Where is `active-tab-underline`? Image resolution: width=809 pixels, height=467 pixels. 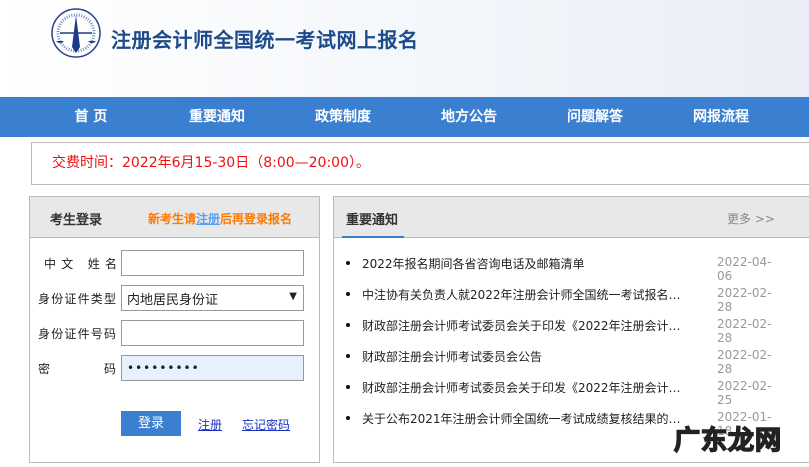 active-tab-underline is located at coordinates (373, 237).